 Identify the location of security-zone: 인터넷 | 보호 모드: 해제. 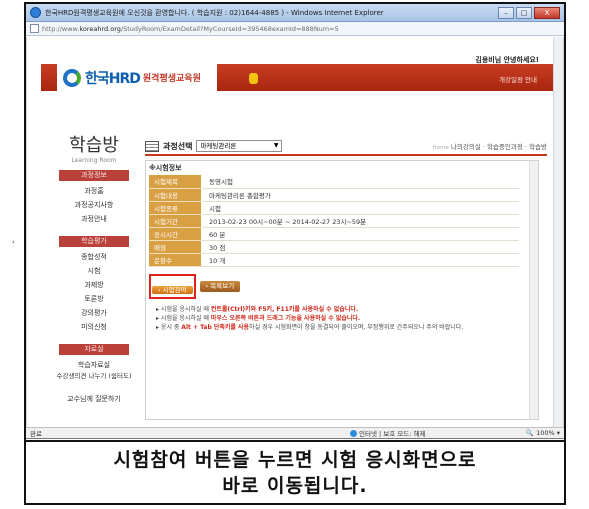
(387, 433).